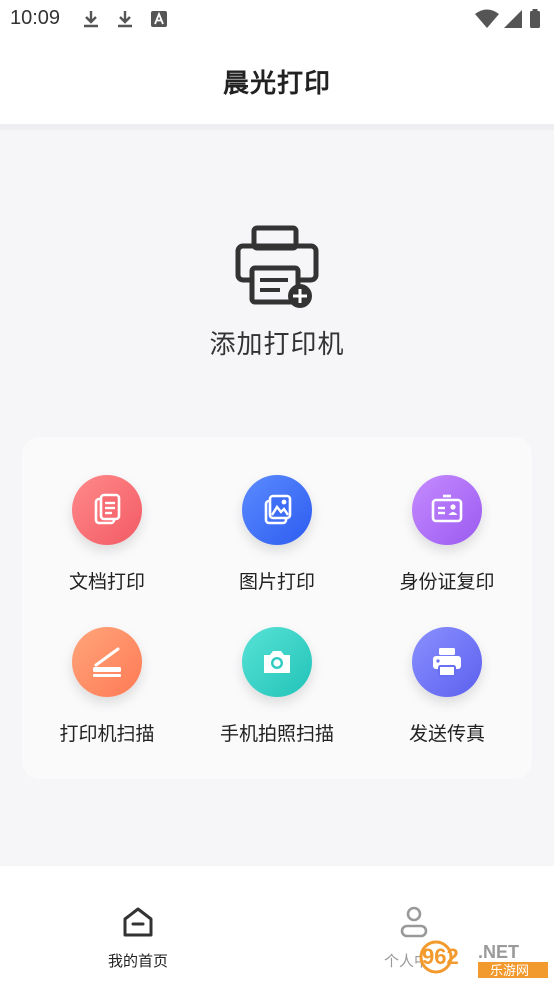 The image size is (554, 984). I want to click on printer-scan-tile: 打印机扫描, so click(107, 697).